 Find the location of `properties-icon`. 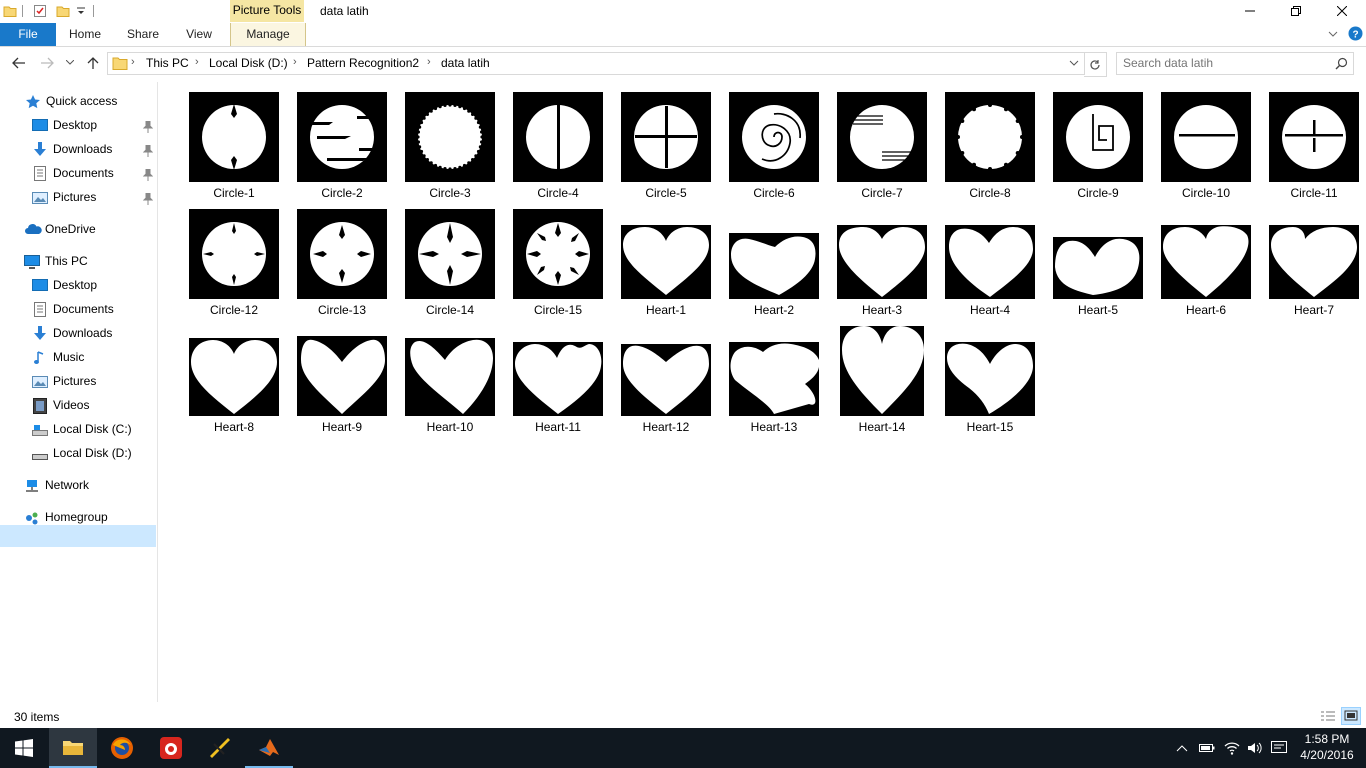

properties-icon is located at coordinates (40, 11).